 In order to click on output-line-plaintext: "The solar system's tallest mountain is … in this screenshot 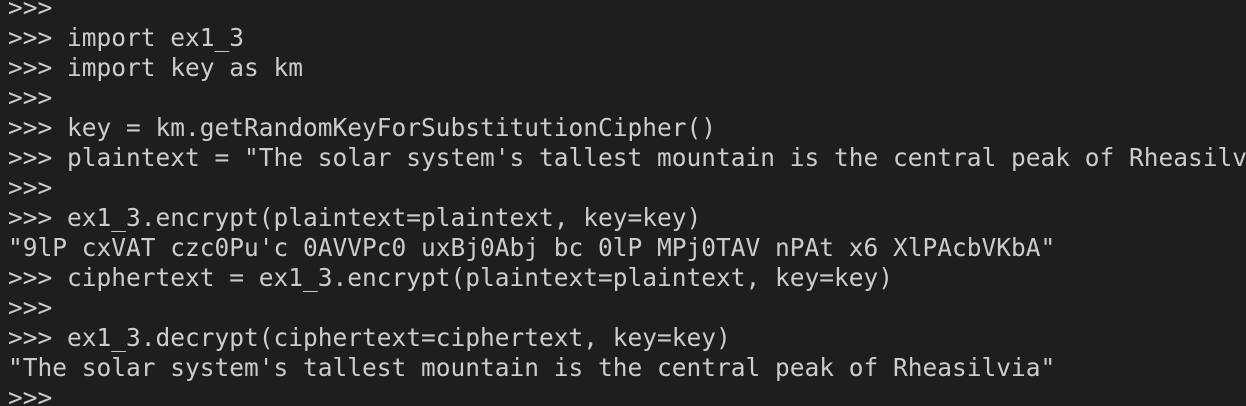, I will do `click(532, 367)`.